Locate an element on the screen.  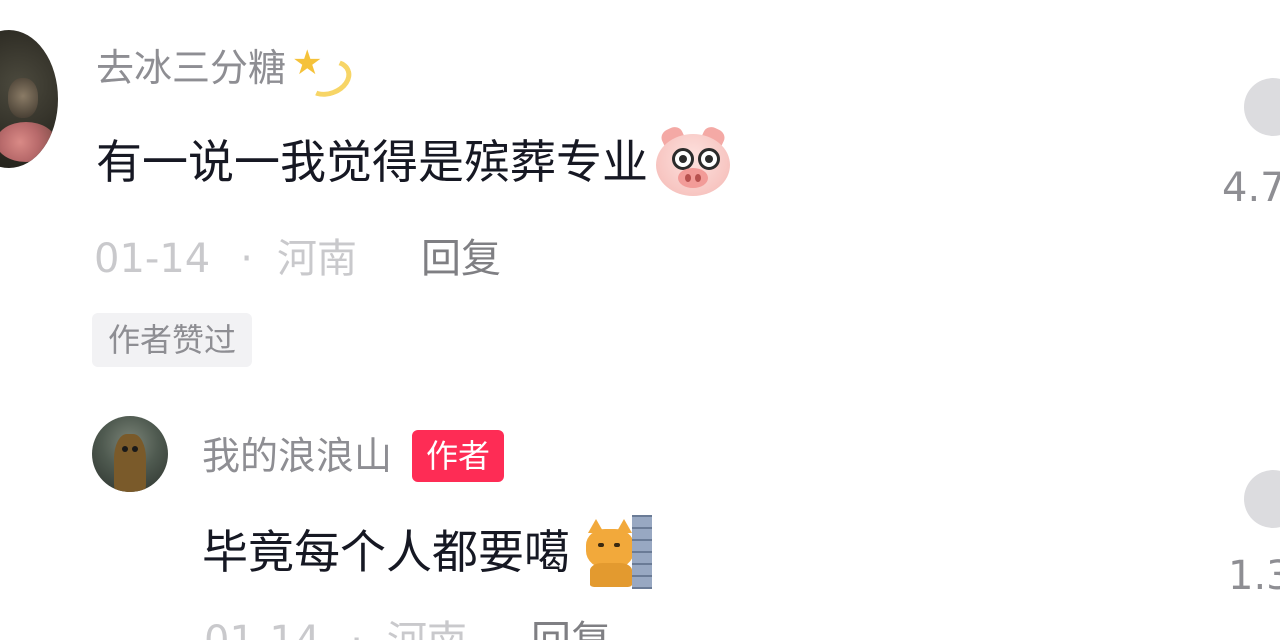
reply-like-count: 1.3 is located at coordinates (1254, 576).